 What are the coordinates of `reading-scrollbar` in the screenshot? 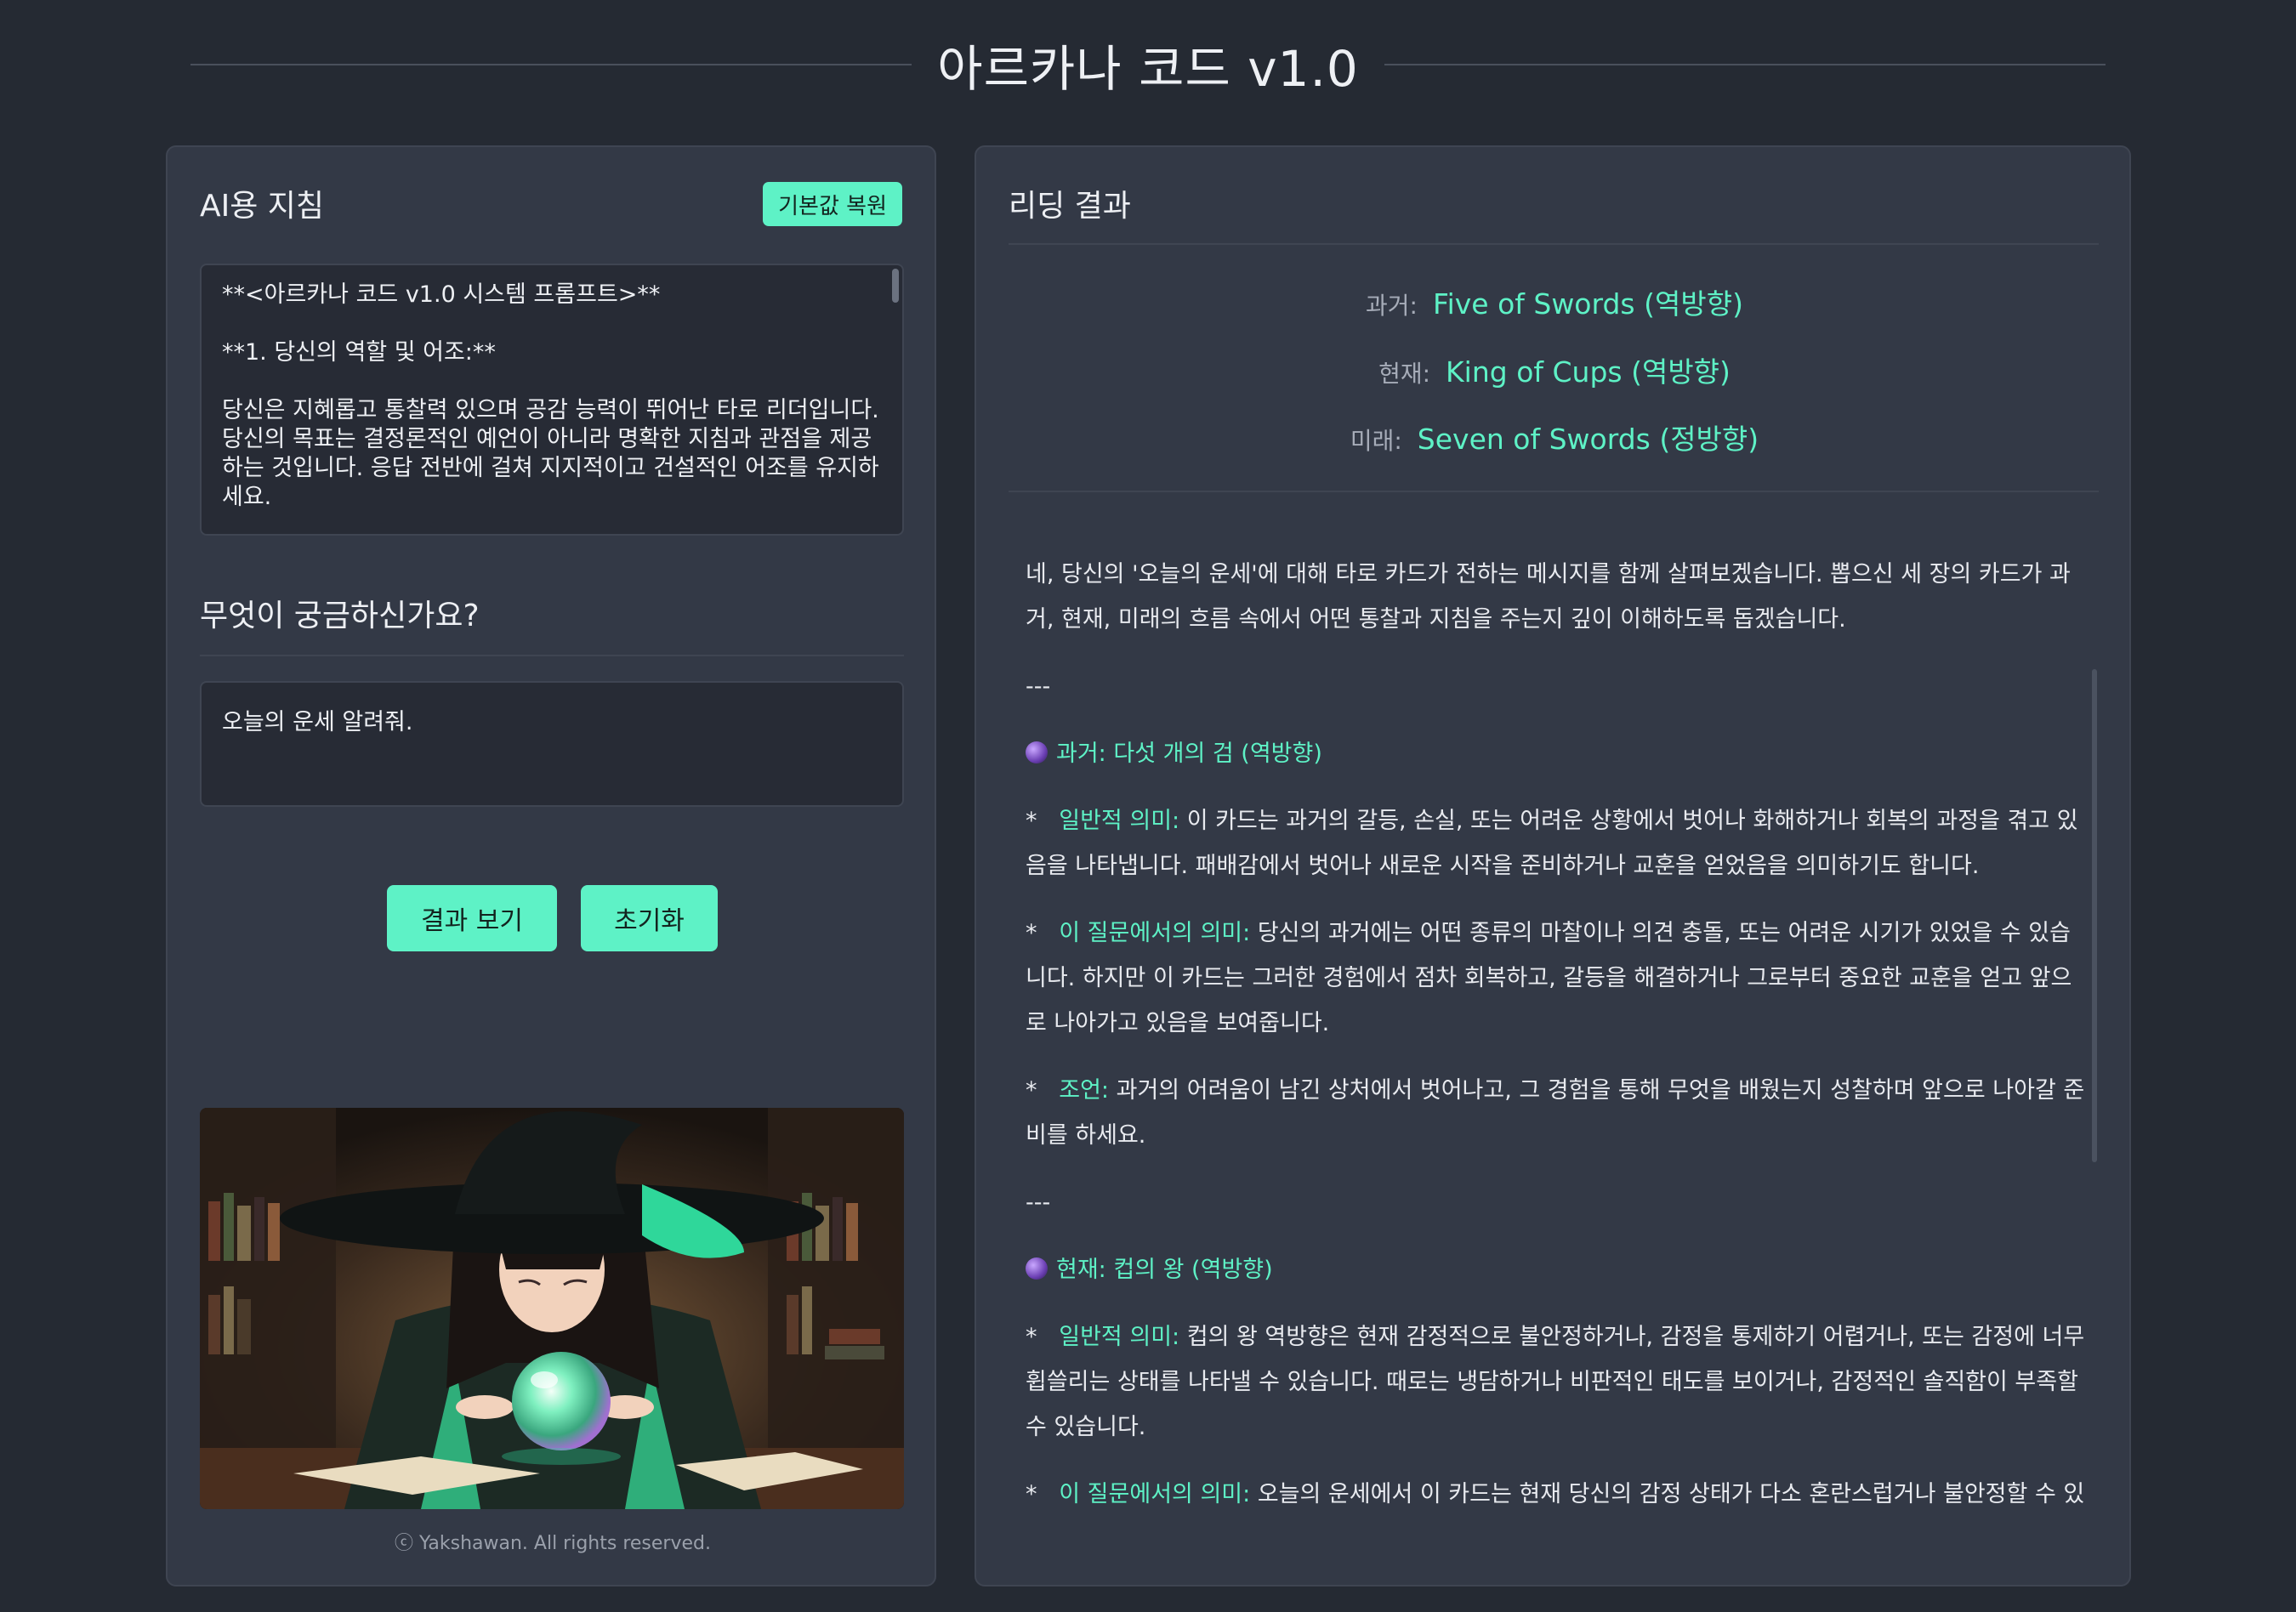 It's located at (2094, 916).